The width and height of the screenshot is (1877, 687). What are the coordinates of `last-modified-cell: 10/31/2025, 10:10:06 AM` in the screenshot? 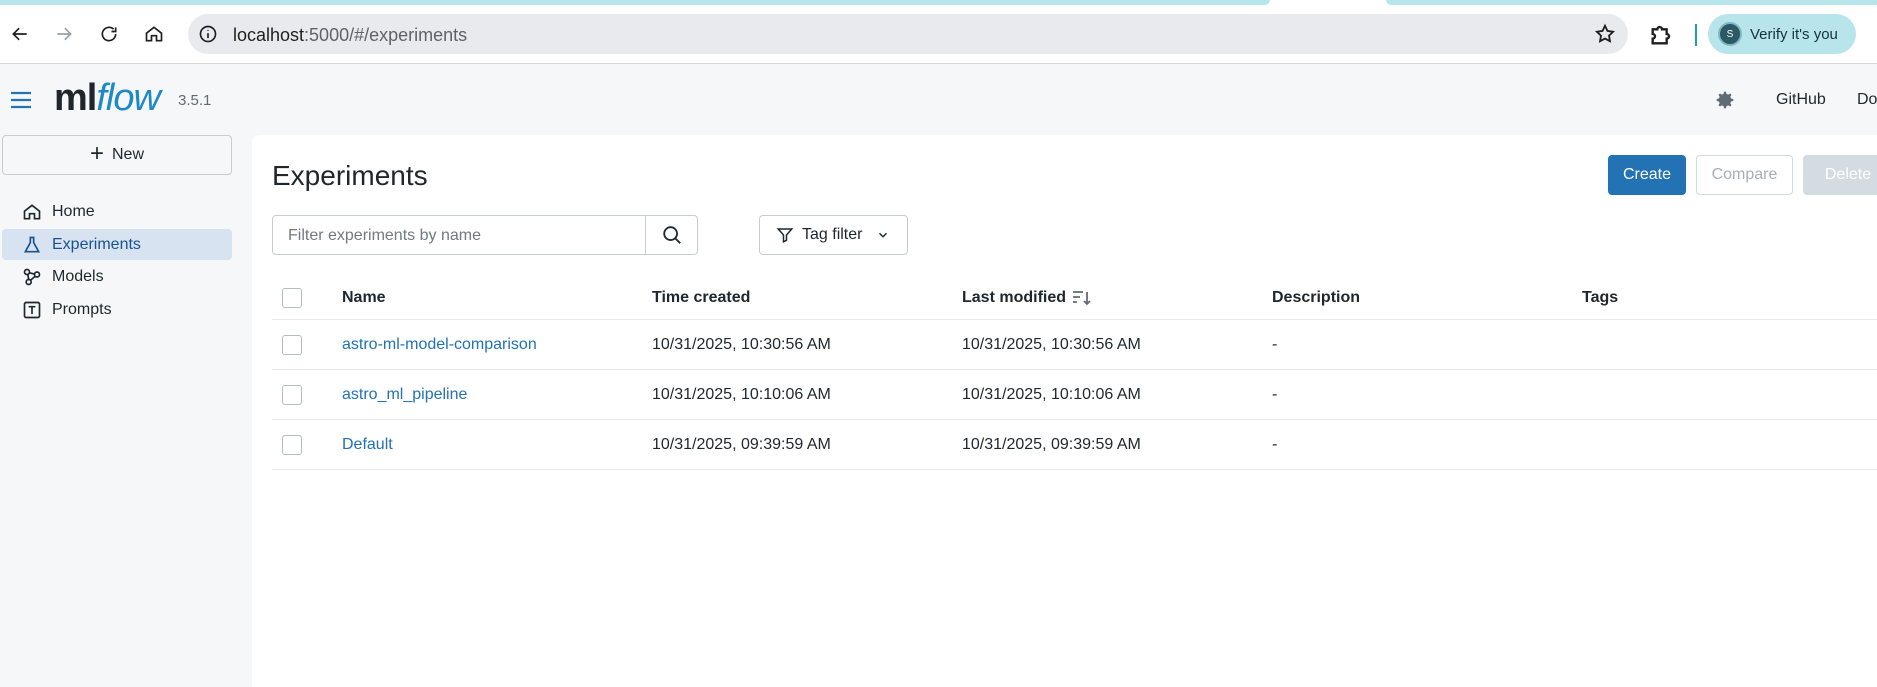 It's located at (1051, 394).